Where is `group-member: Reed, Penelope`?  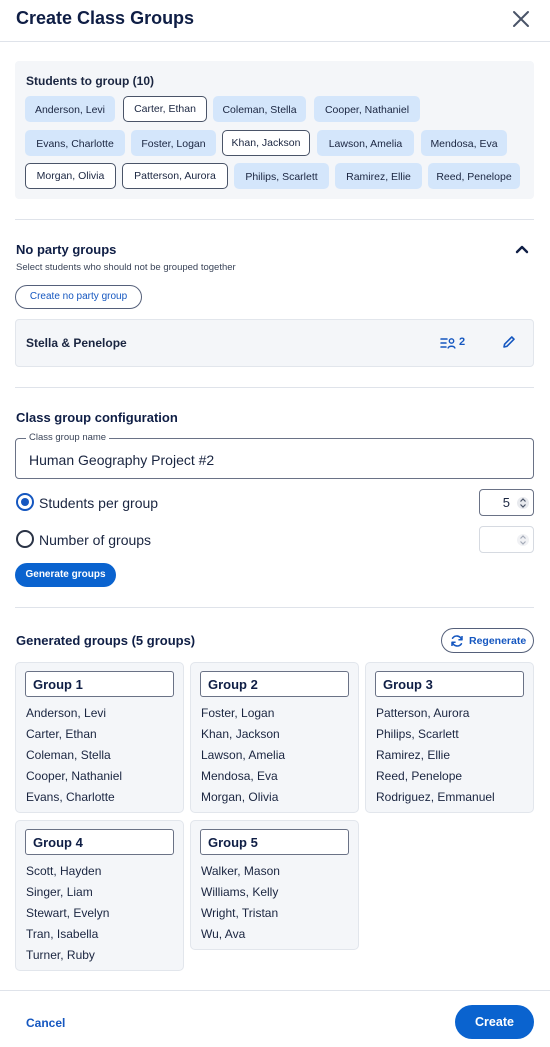
group-member: Reed, Penelope is located at coordinates (419, 776).